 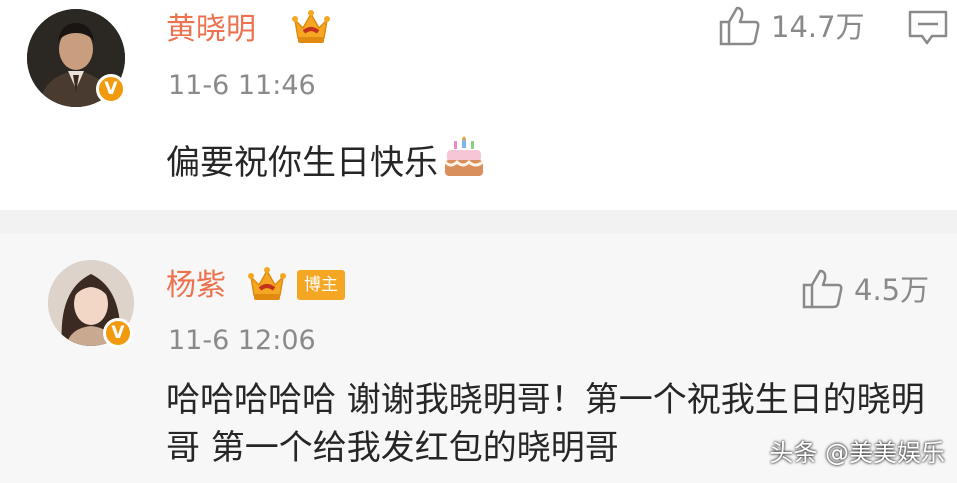 I want to click on comment-text-content: 偏要祝你生日快乐, so click(x=302, y=163).